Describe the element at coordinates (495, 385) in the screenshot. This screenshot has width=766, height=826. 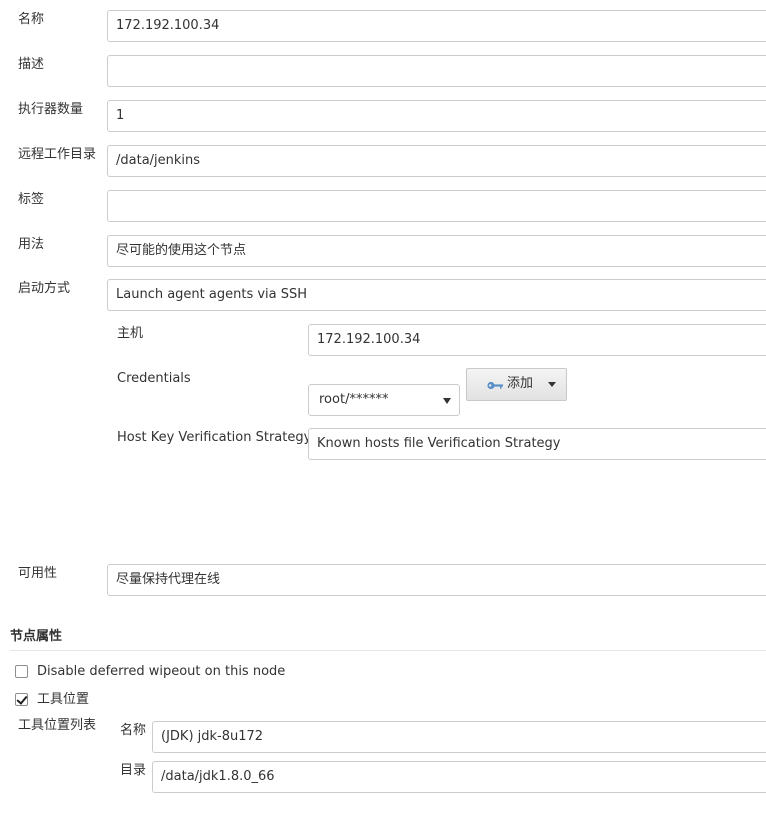
I see `key-icon` at that location.